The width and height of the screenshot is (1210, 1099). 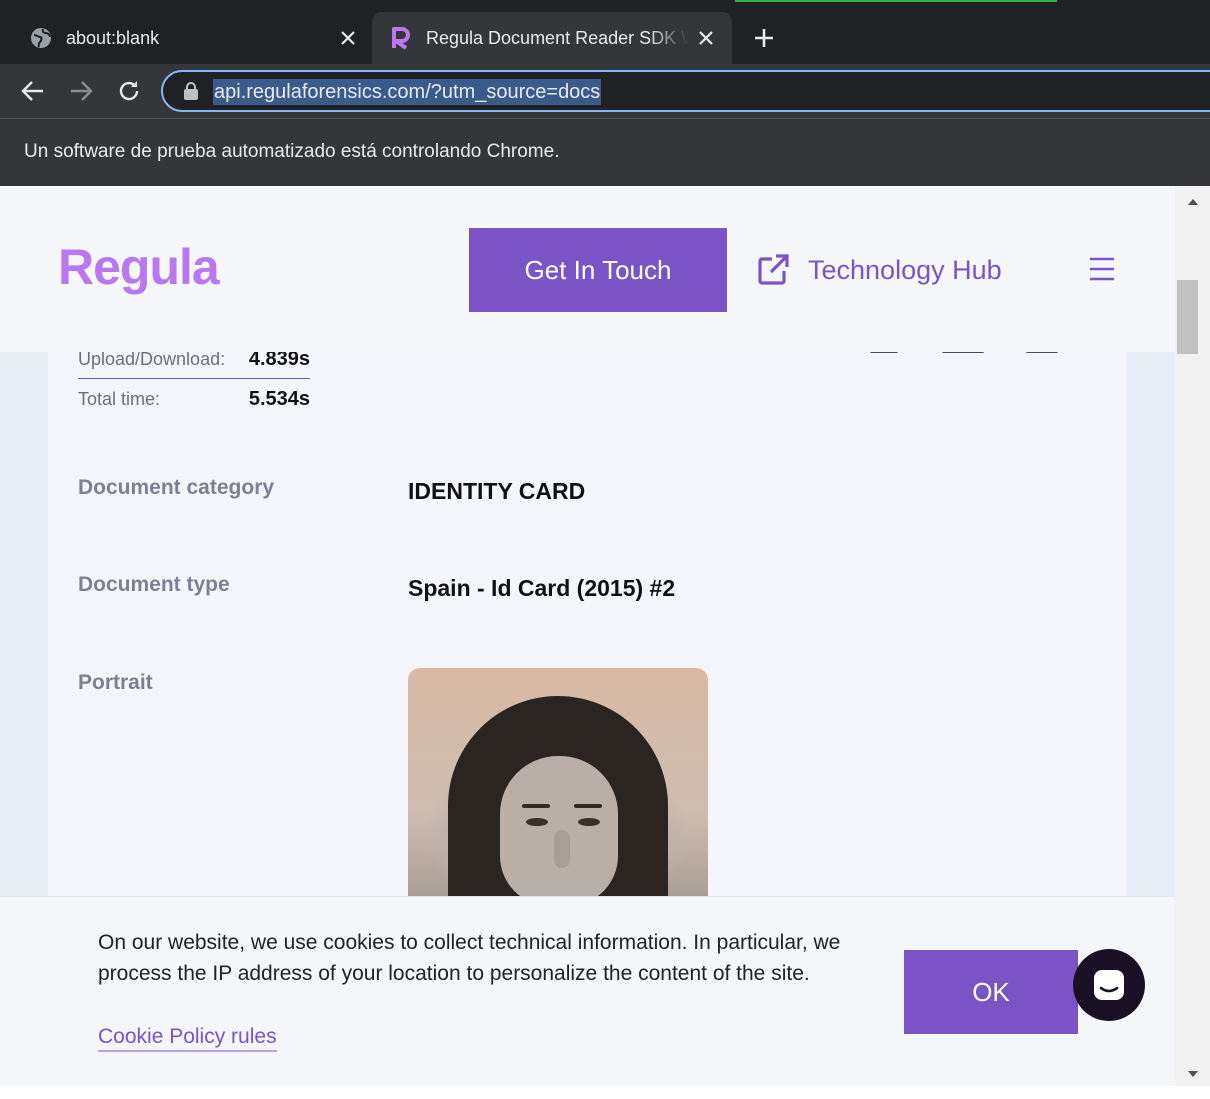 What do you see at coordinates (185, 38) in the screenshot?
I see `tab-about-blank: about:blank` at bounding box center [185, 38].